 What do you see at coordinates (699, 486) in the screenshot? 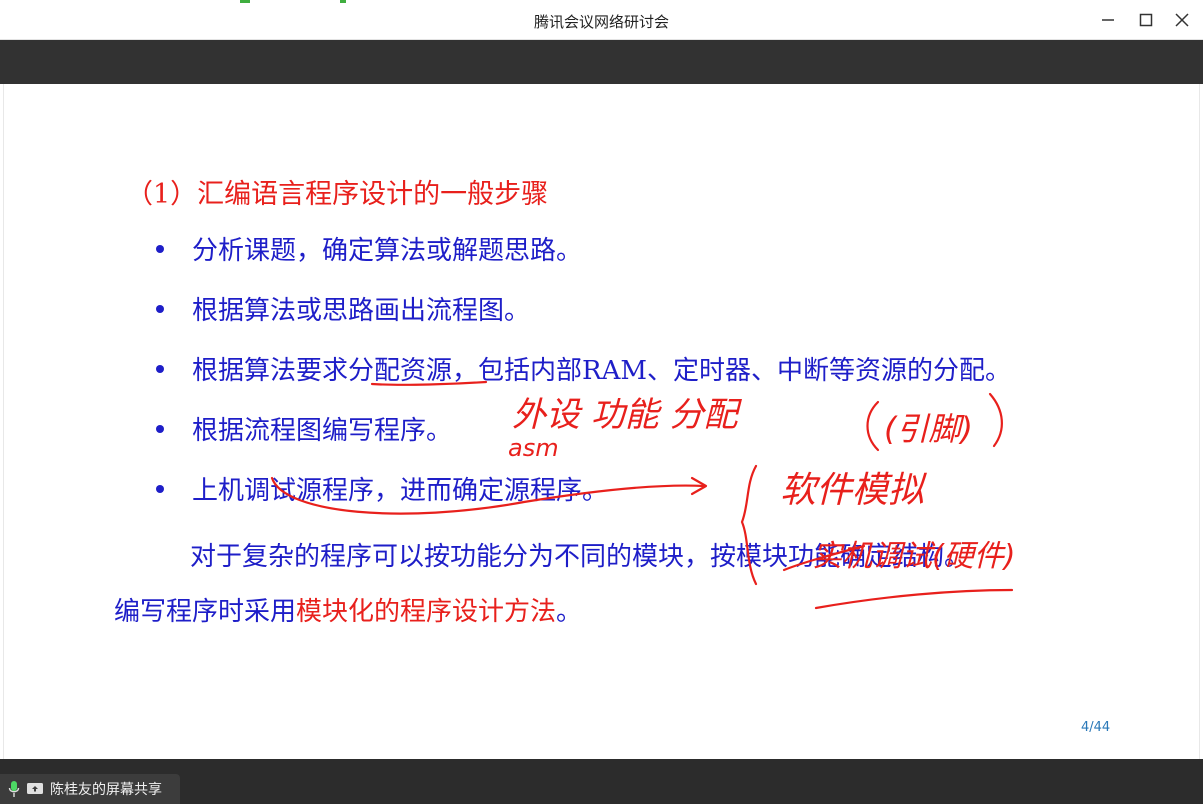
I see `ink-arrowhead` at bounding box center [699, 486].